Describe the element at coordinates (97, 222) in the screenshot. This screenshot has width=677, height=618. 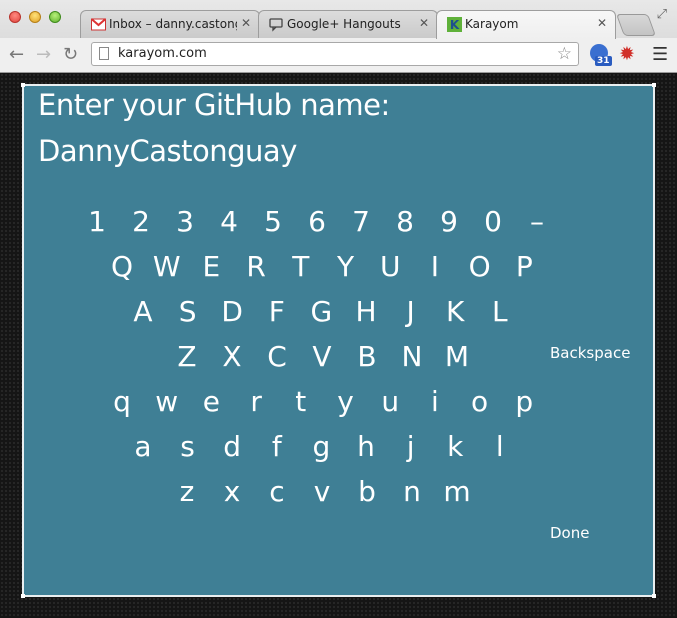
I see `key-1: 1` at that location.